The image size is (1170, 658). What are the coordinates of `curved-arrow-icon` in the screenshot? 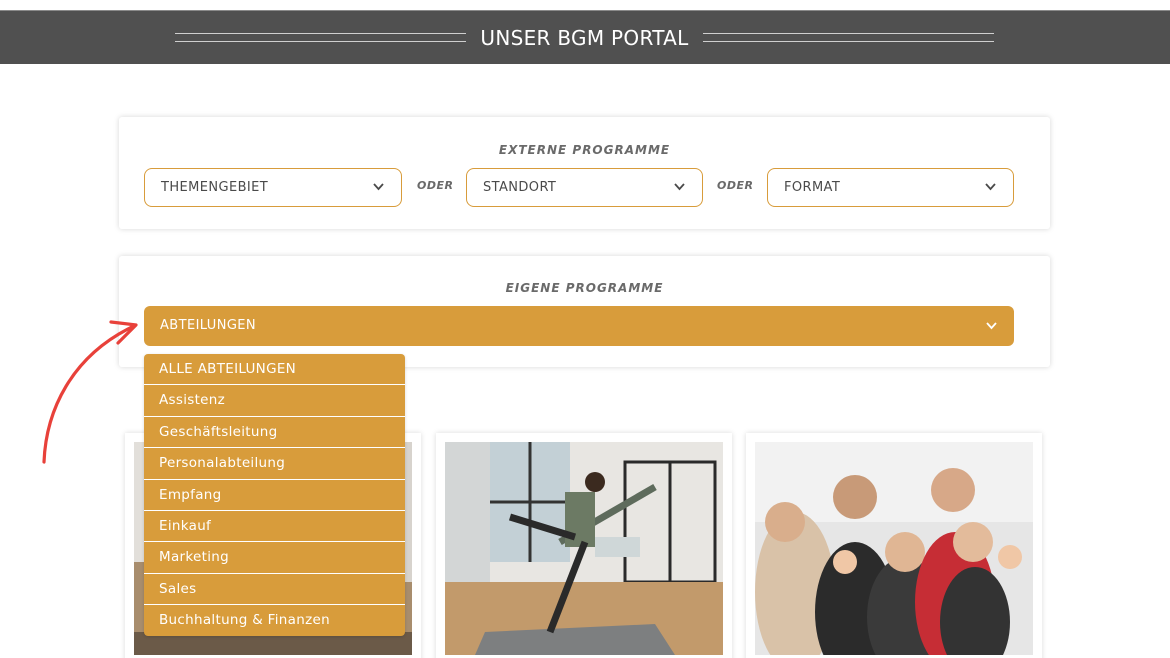 It's located at (90, 392).